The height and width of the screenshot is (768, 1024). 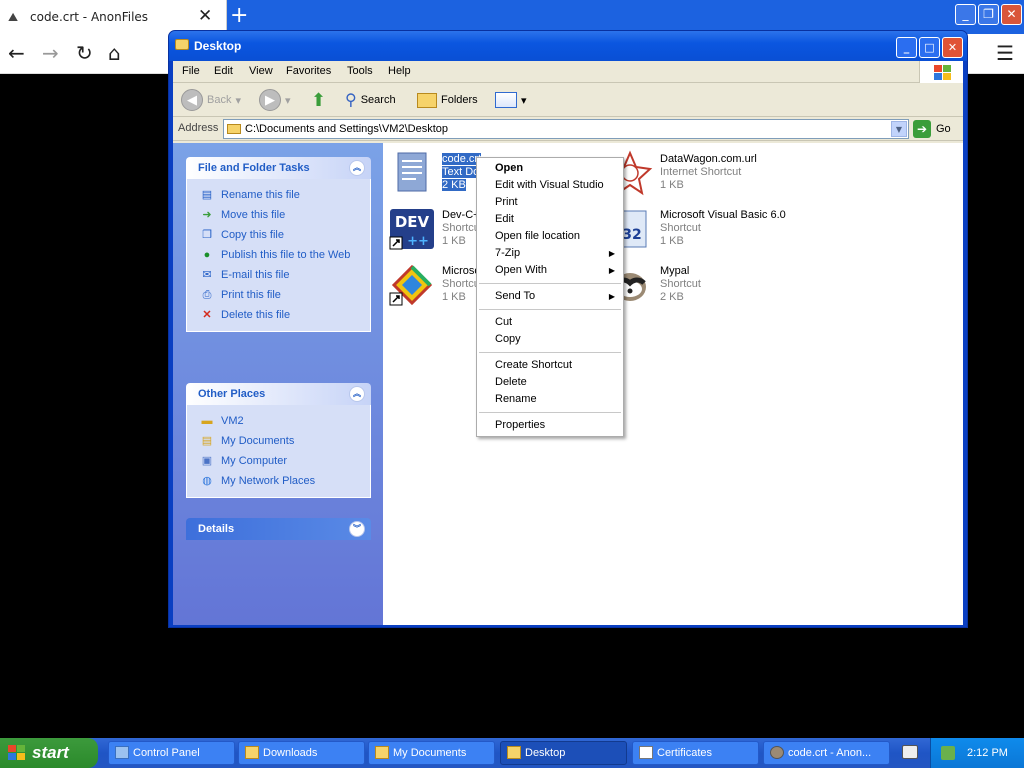 I want to click on menu-edit: Edit, so click(x=223, y=71).